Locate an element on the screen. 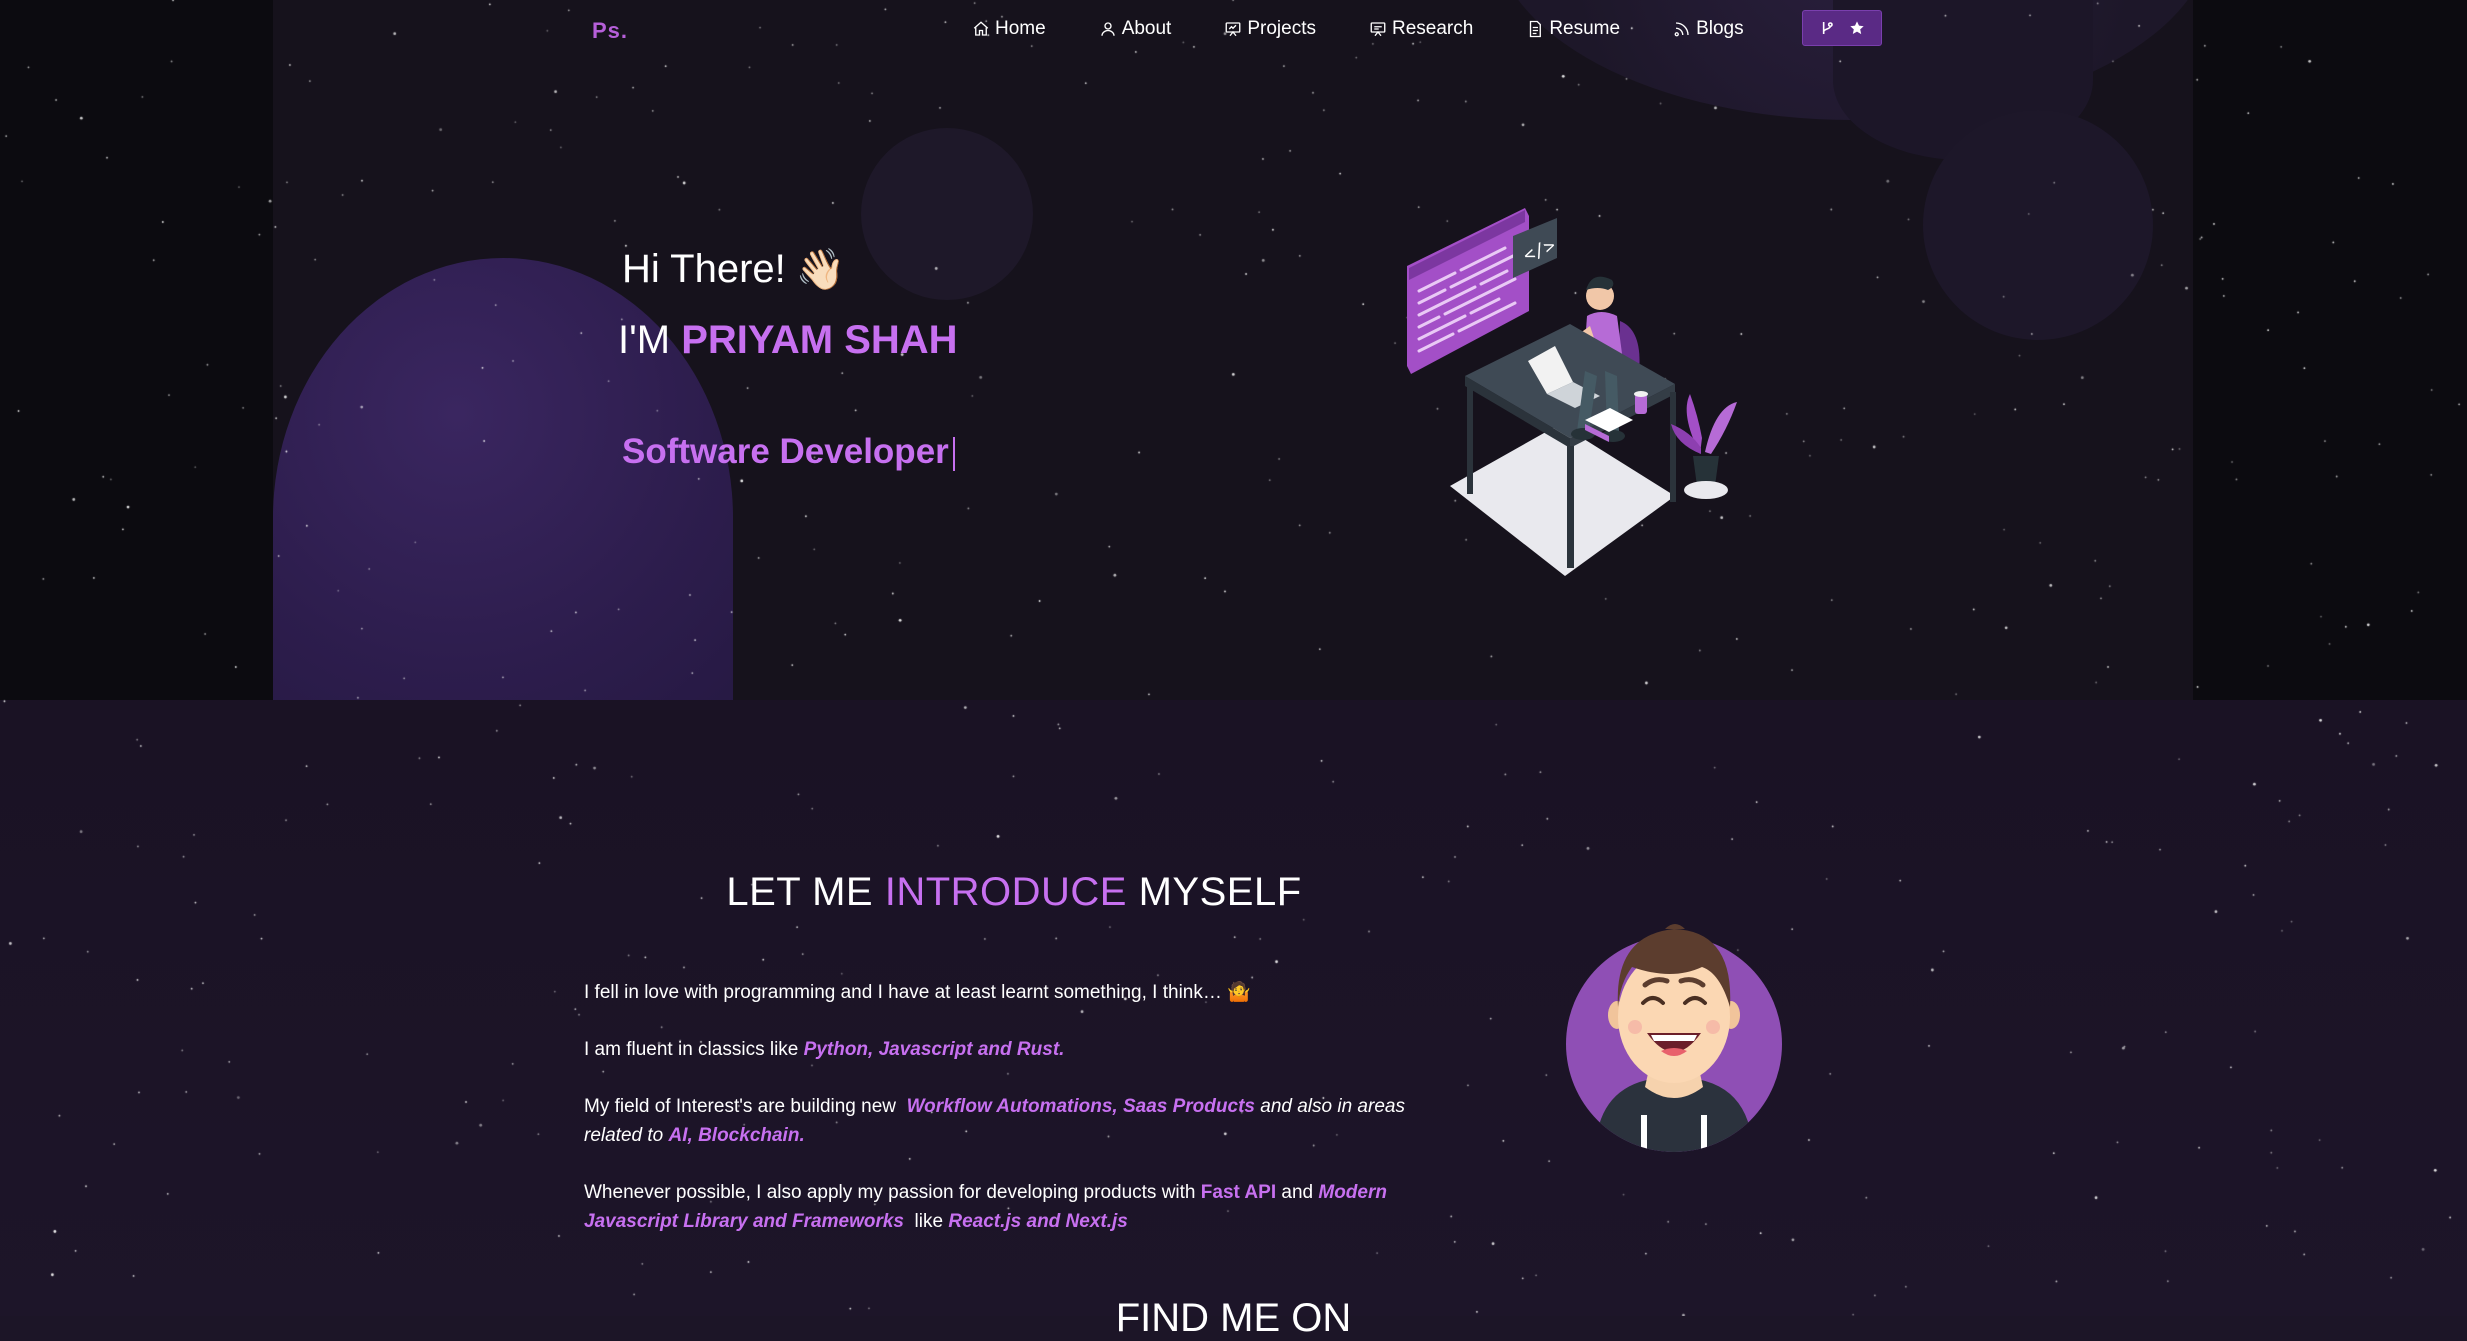  home-icon is located at coordinates (981, 28).